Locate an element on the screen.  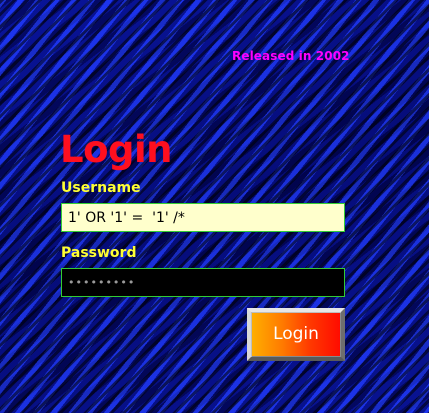
password-label: Password is located at coordinates (99, 253).